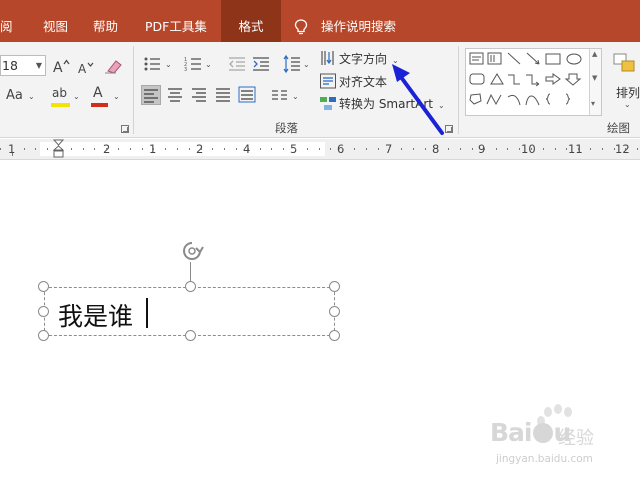 This screenshot has height=480, width=640. What do you see at coordinates (237, 64) in the screenshot?
I see `decrease-indent-icon` at bounding box center [237, 64].